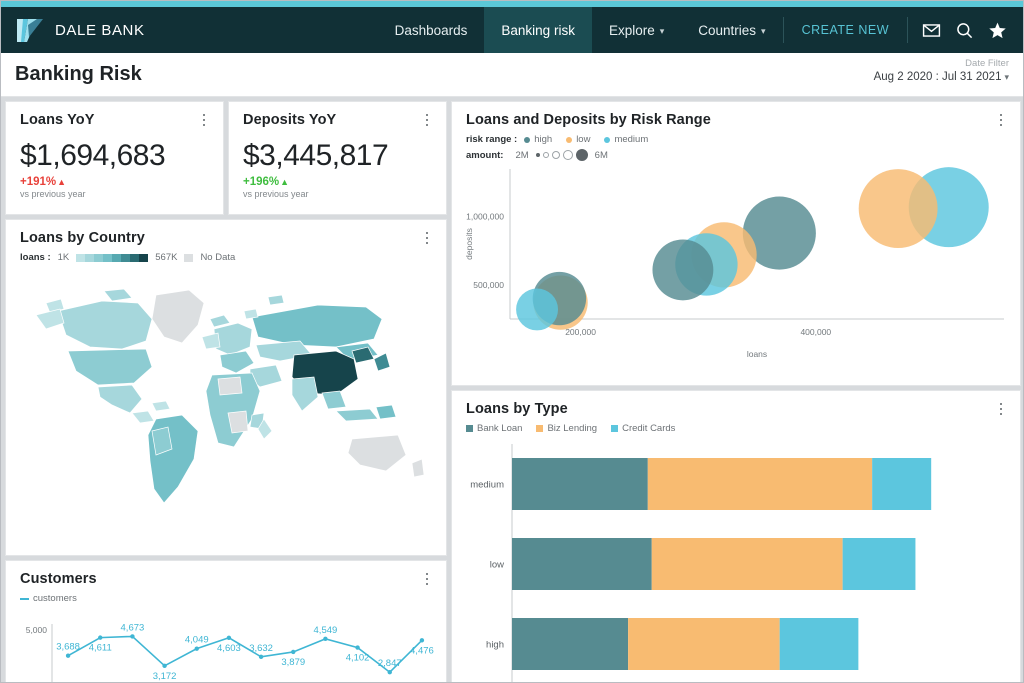  What do you see at coordinates (631, 30) in the screenshot?
I see `nav-item-label: Explore` at bounding box center [631, 30].